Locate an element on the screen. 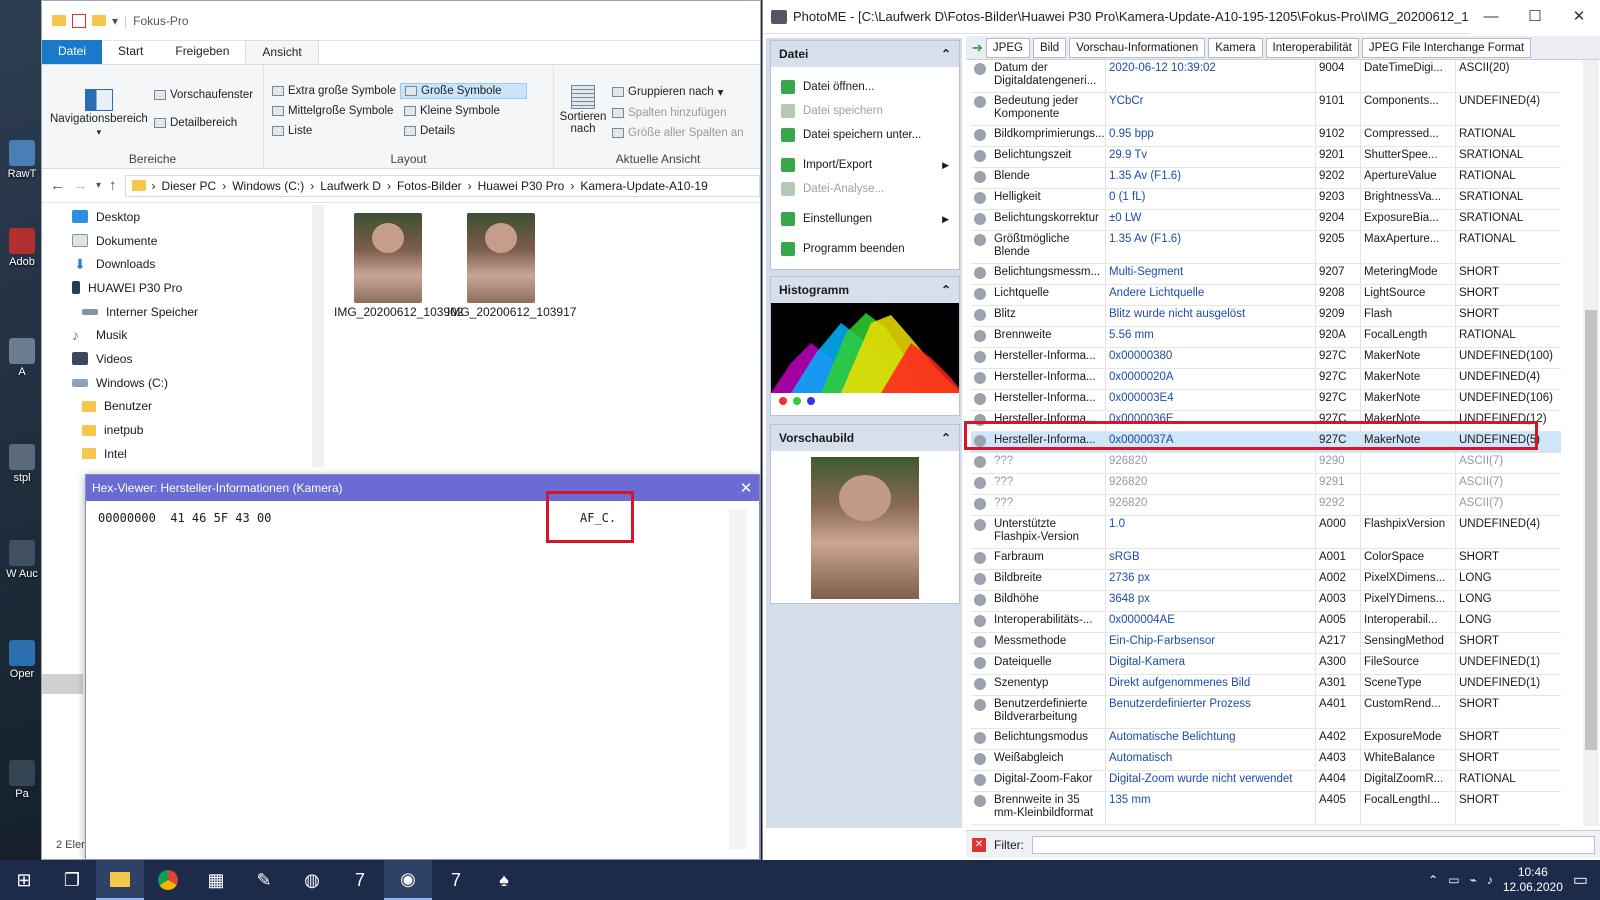 The image size is (1600, 900). layout-list: Liste is located at coordinates (292, 131).